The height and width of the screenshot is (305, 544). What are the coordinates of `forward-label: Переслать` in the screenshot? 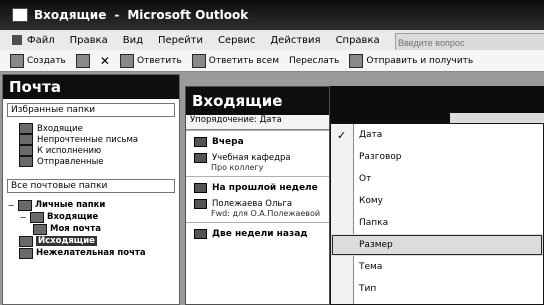 It's located at (314, 60).